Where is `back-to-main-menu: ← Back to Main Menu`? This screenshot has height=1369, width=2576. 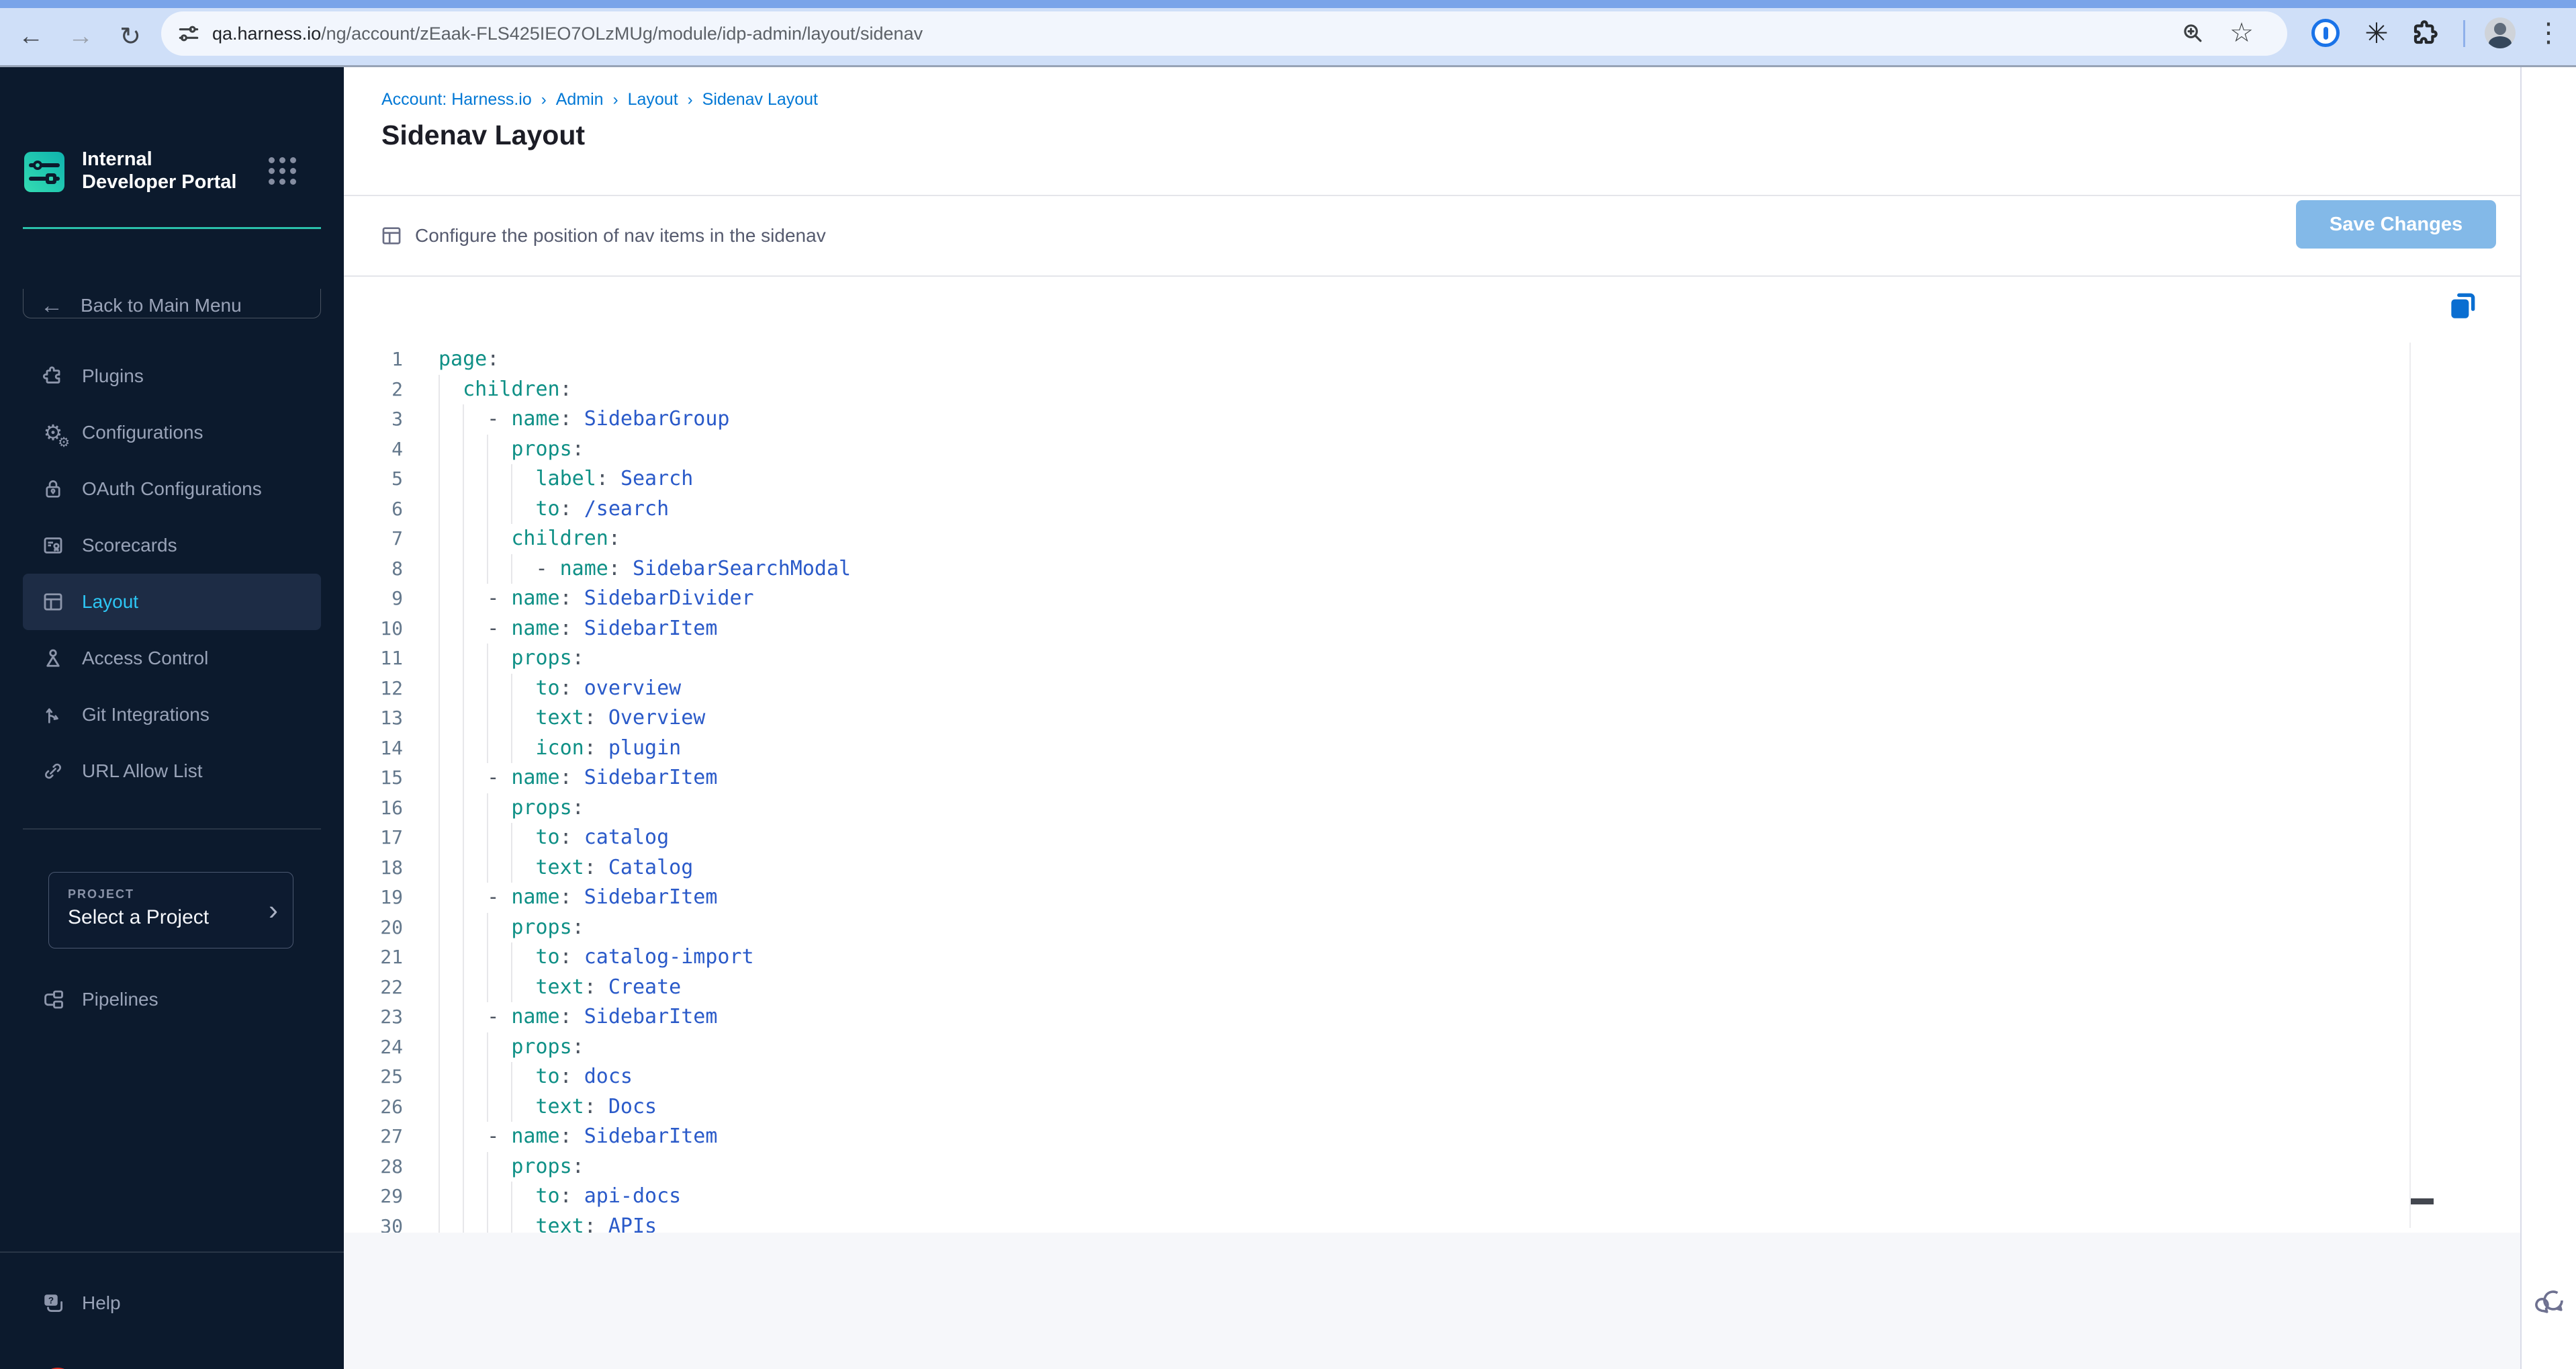
back-to-main-menu: ← Back to Main Menu is located at coordinates (172, 305).